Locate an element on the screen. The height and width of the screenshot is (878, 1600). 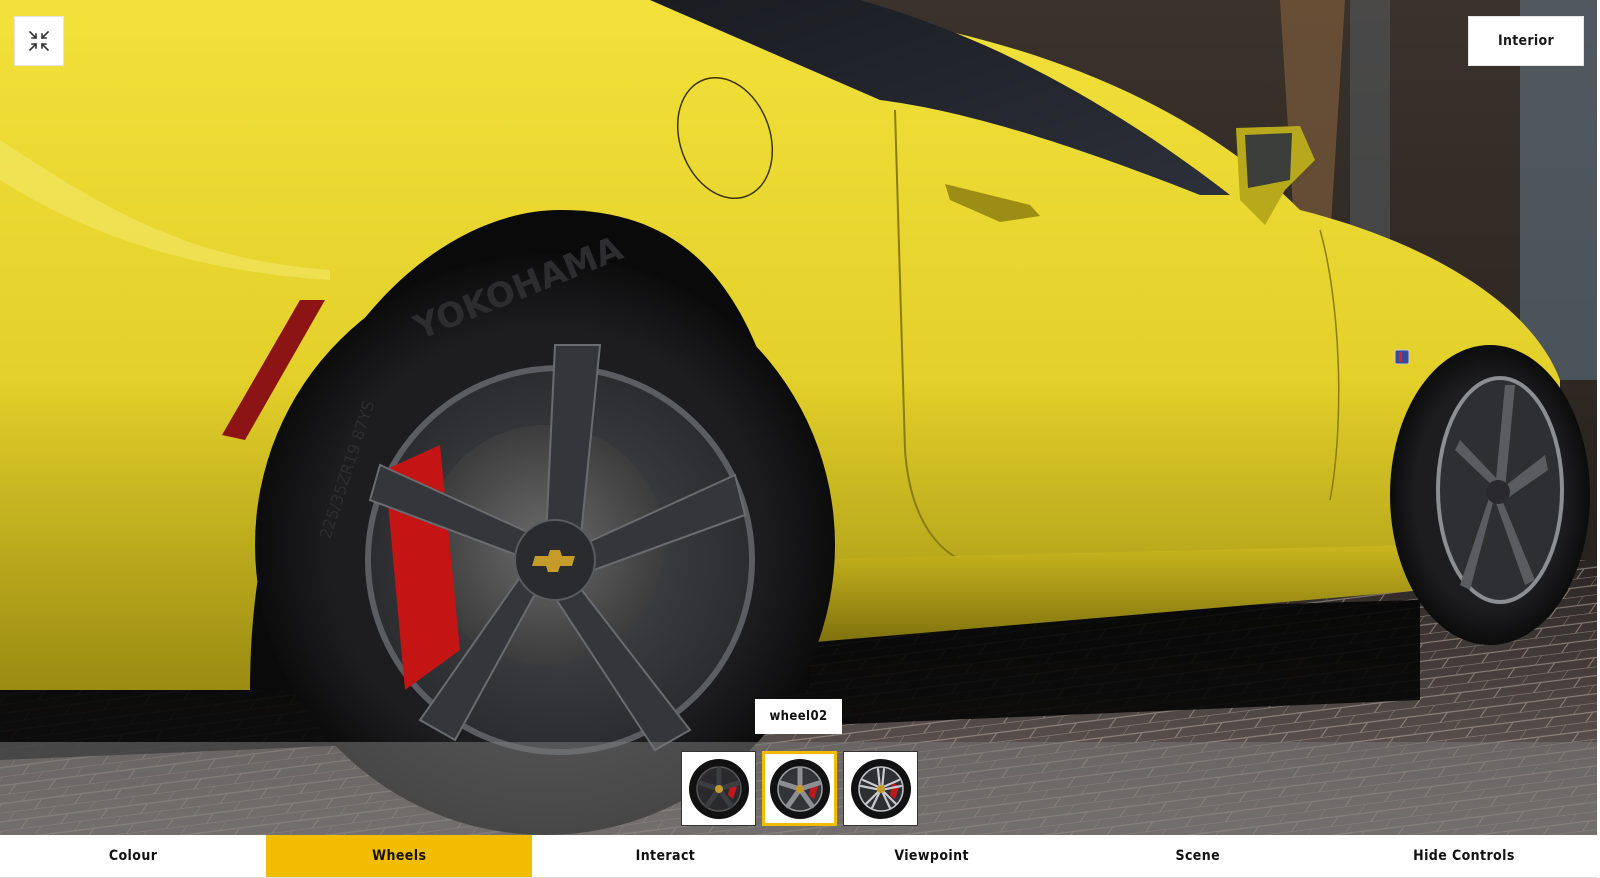
exit-fullscreen-button is located at coordinates (39, 41).